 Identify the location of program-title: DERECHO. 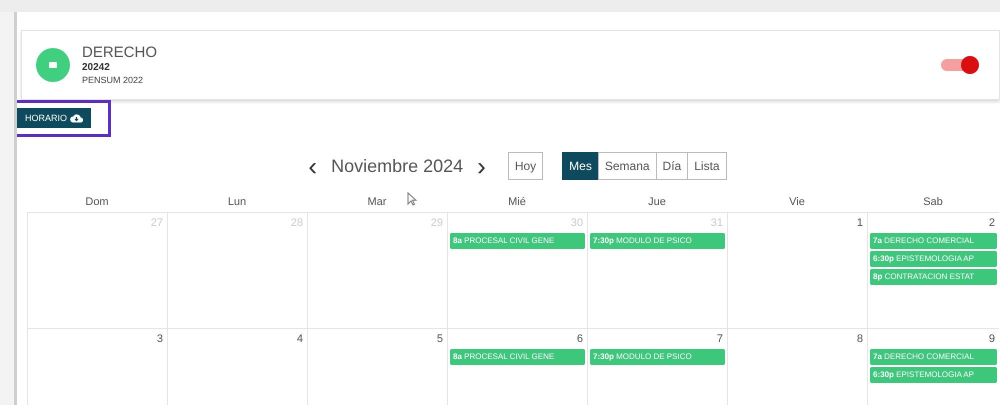
(120, 52).